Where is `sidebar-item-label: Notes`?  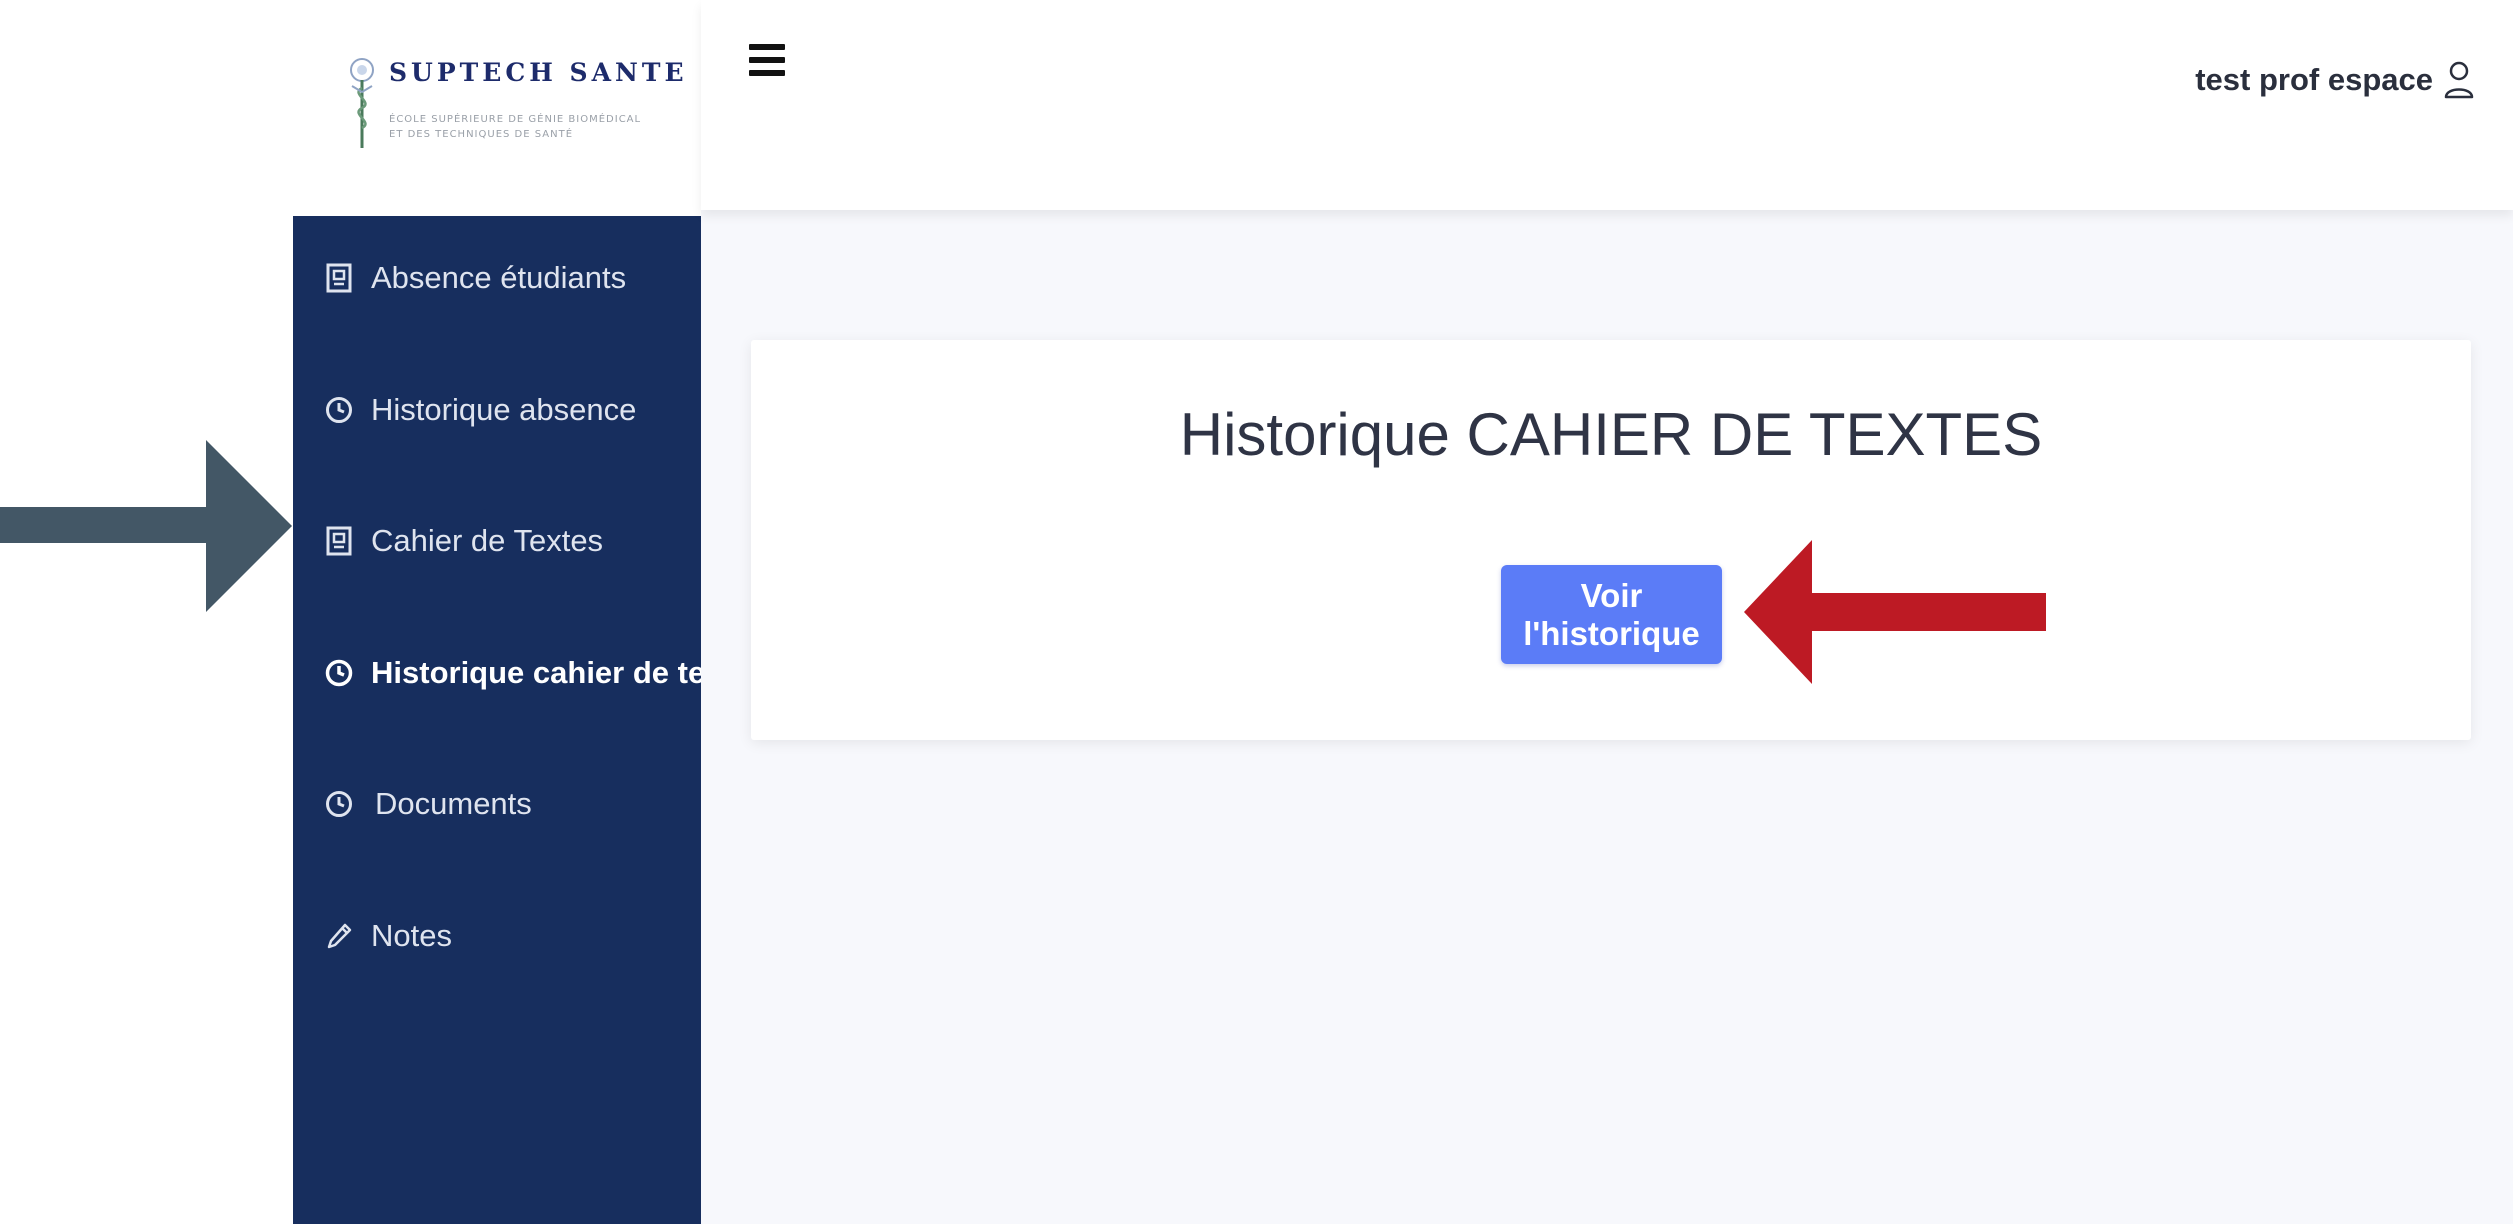 sidebar-item-label: Notes is located at coordinates (411, 935).